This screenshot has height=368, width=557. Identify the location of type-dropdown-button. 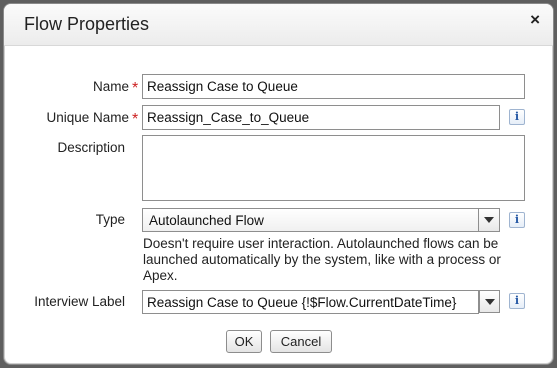
(488, 220).